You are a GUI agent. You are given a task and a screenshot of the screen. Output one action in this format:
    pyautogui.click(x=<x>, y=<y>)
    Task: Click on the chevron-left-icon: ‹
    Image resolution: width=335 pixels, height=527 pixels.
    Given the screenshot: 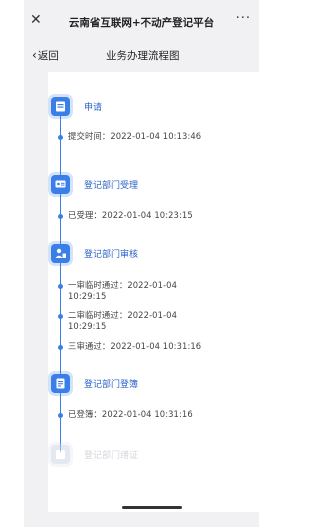 What is the action you would take?
    pyautogui.click(x=34, y=55)
    